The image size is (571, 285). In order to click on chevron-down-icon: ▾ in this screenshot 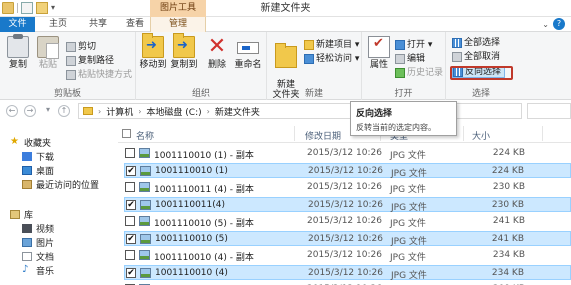, I will do `click(55, 8)`.